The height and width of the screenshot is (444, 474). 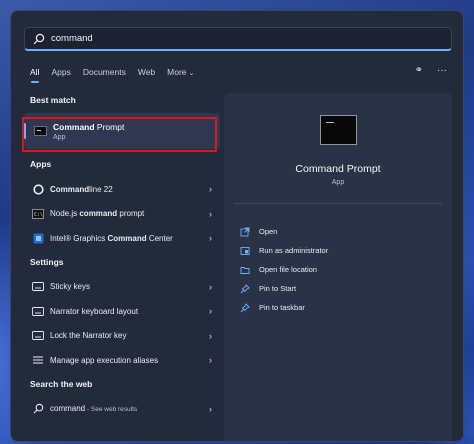 I want to click on search-box, so click(x=238, y=39).